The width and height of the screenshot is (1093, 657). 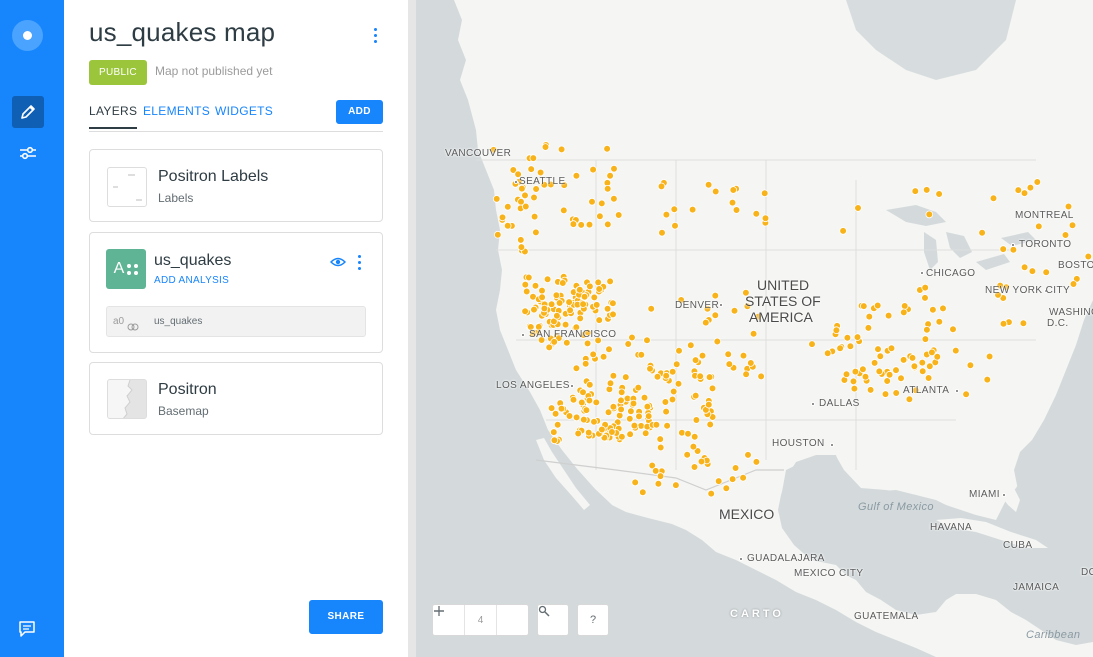 I want to click on eye-icon, so click(x=338, y=262).